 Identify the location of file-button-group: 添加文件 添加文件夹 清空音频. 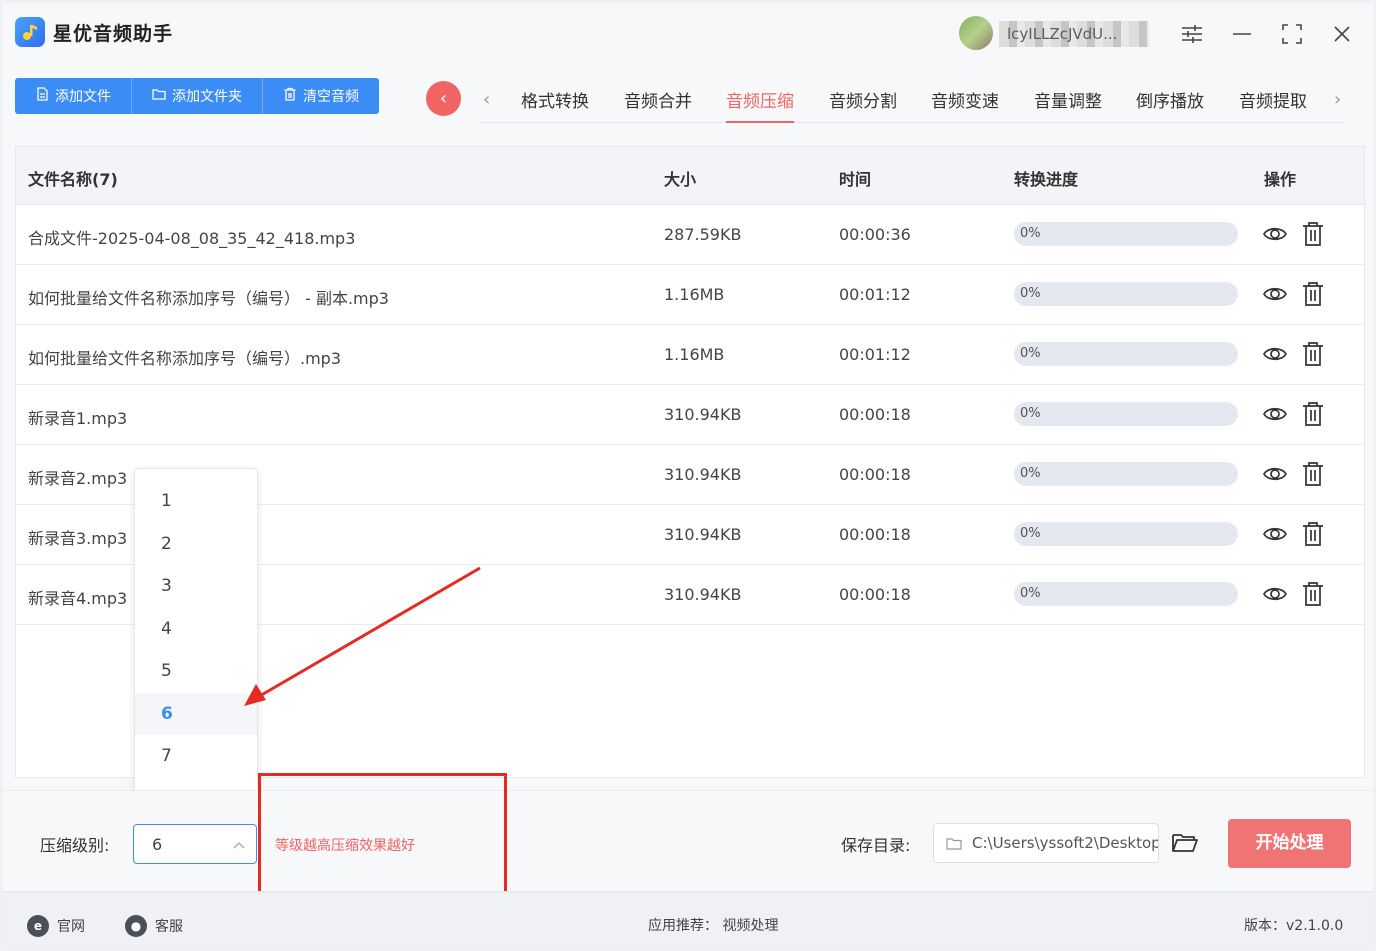
(197, 96).